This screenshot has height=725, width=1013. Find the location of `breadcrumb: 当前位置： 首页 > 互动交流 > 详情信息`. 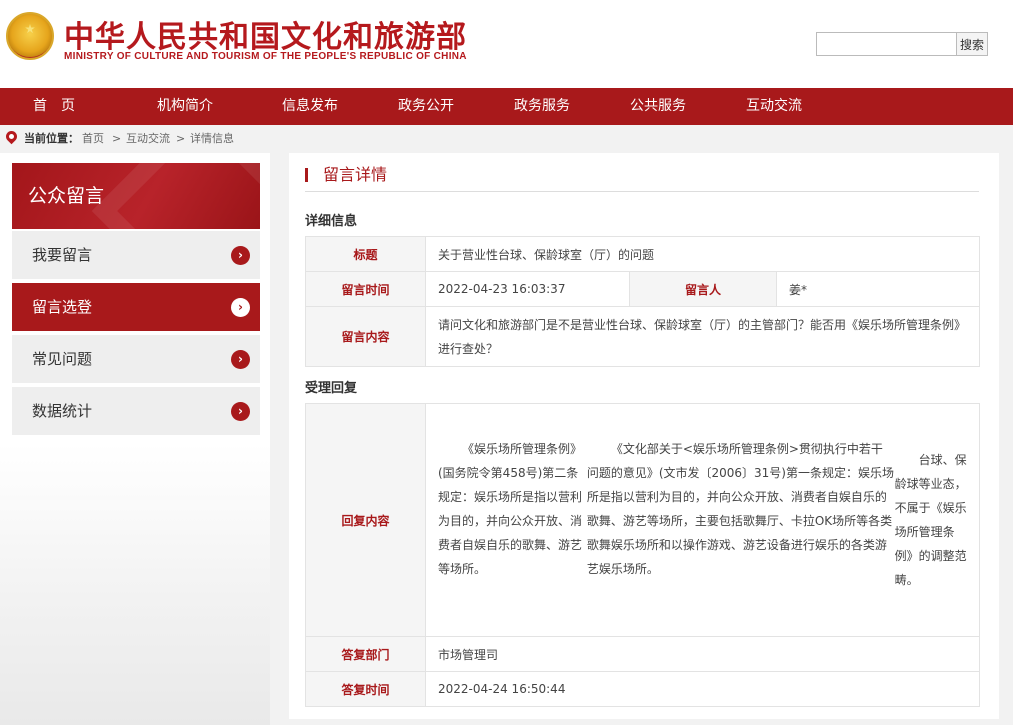

breadcrumb: 当前位置： 首页 > 互动交流 > 详情信息 is located at coordinates (506, 139).